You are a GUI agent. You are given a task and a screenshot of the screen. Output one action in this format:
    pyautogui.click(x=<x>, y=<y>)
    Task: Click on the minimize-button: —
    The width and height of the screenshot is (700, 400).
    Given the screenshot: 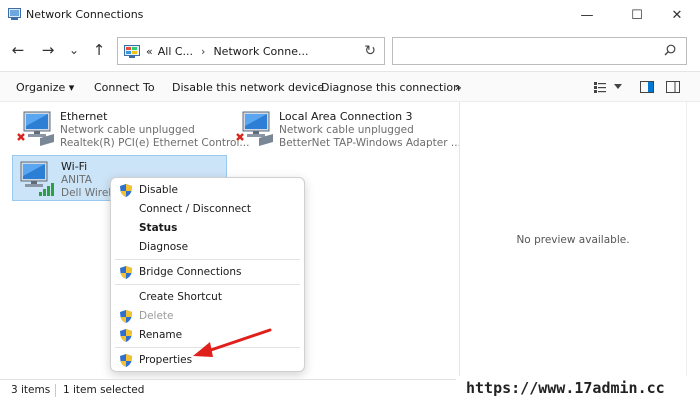 What is the action you would take?
    pyautogui.click(x=587, y=15)
    